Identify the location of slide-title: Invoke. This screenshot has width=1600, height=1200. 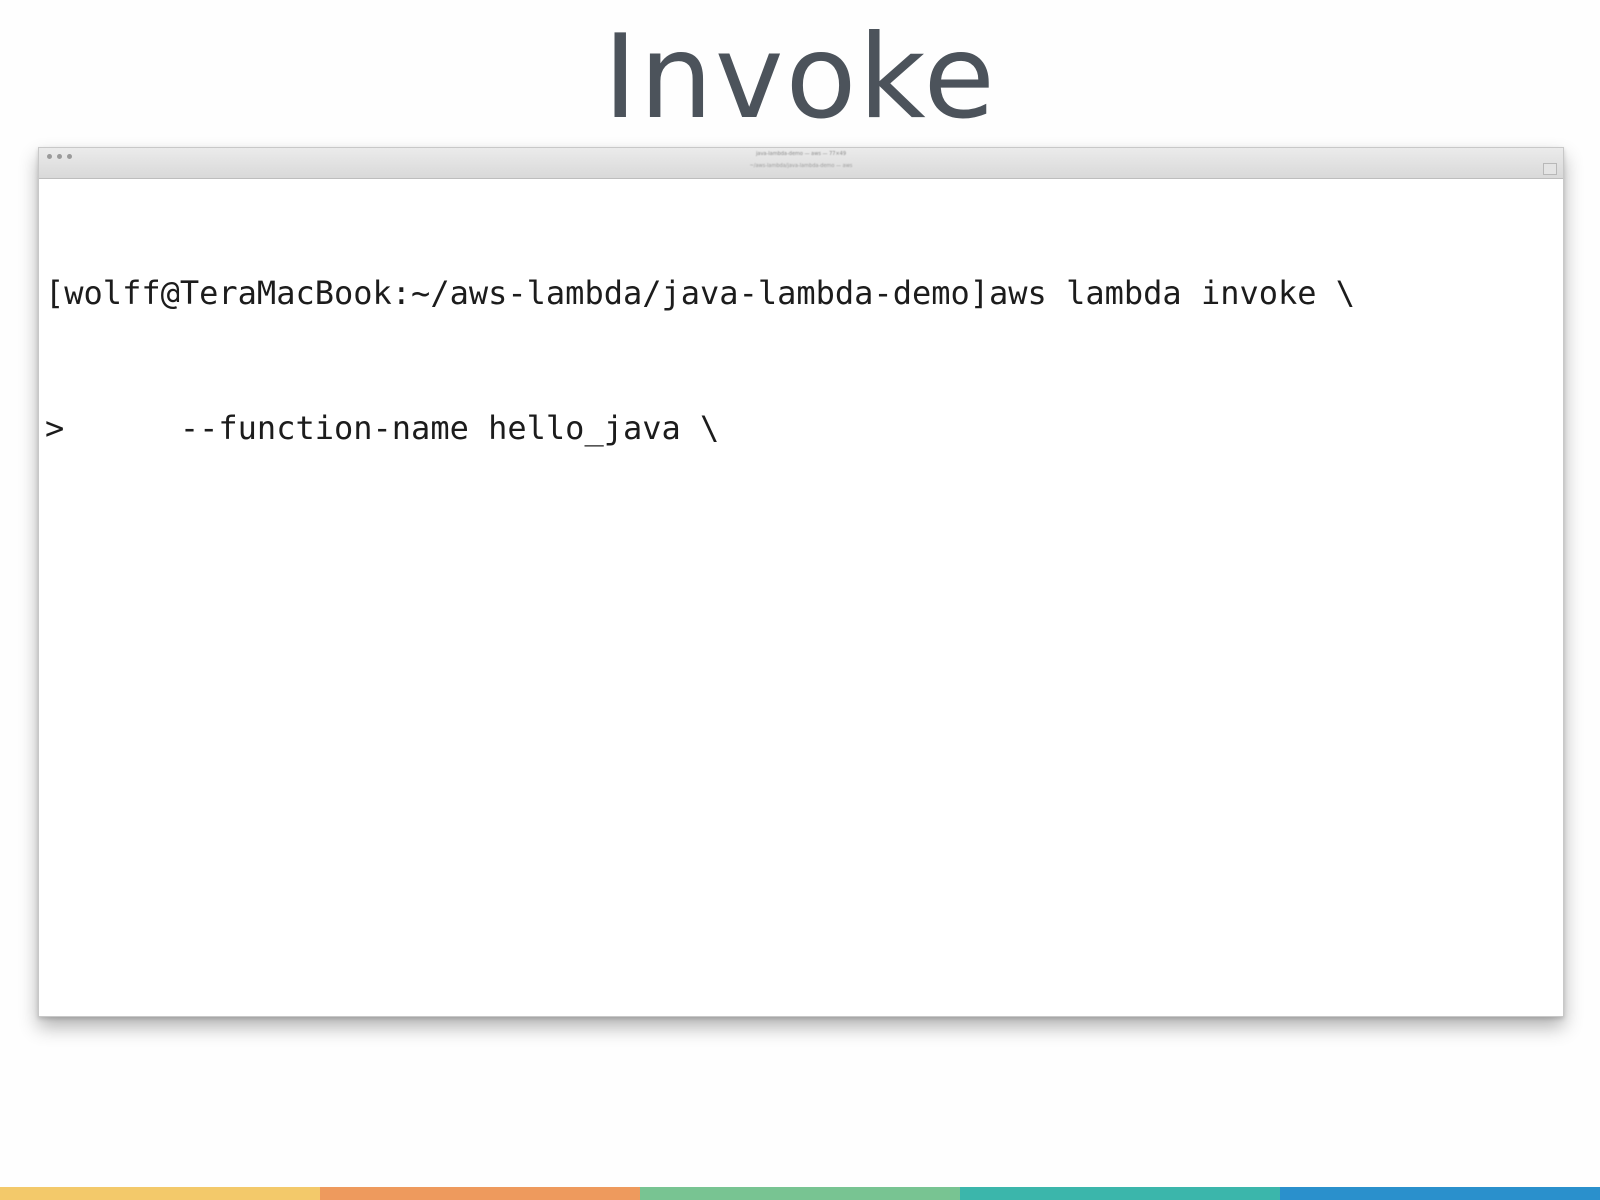
(800, 77).